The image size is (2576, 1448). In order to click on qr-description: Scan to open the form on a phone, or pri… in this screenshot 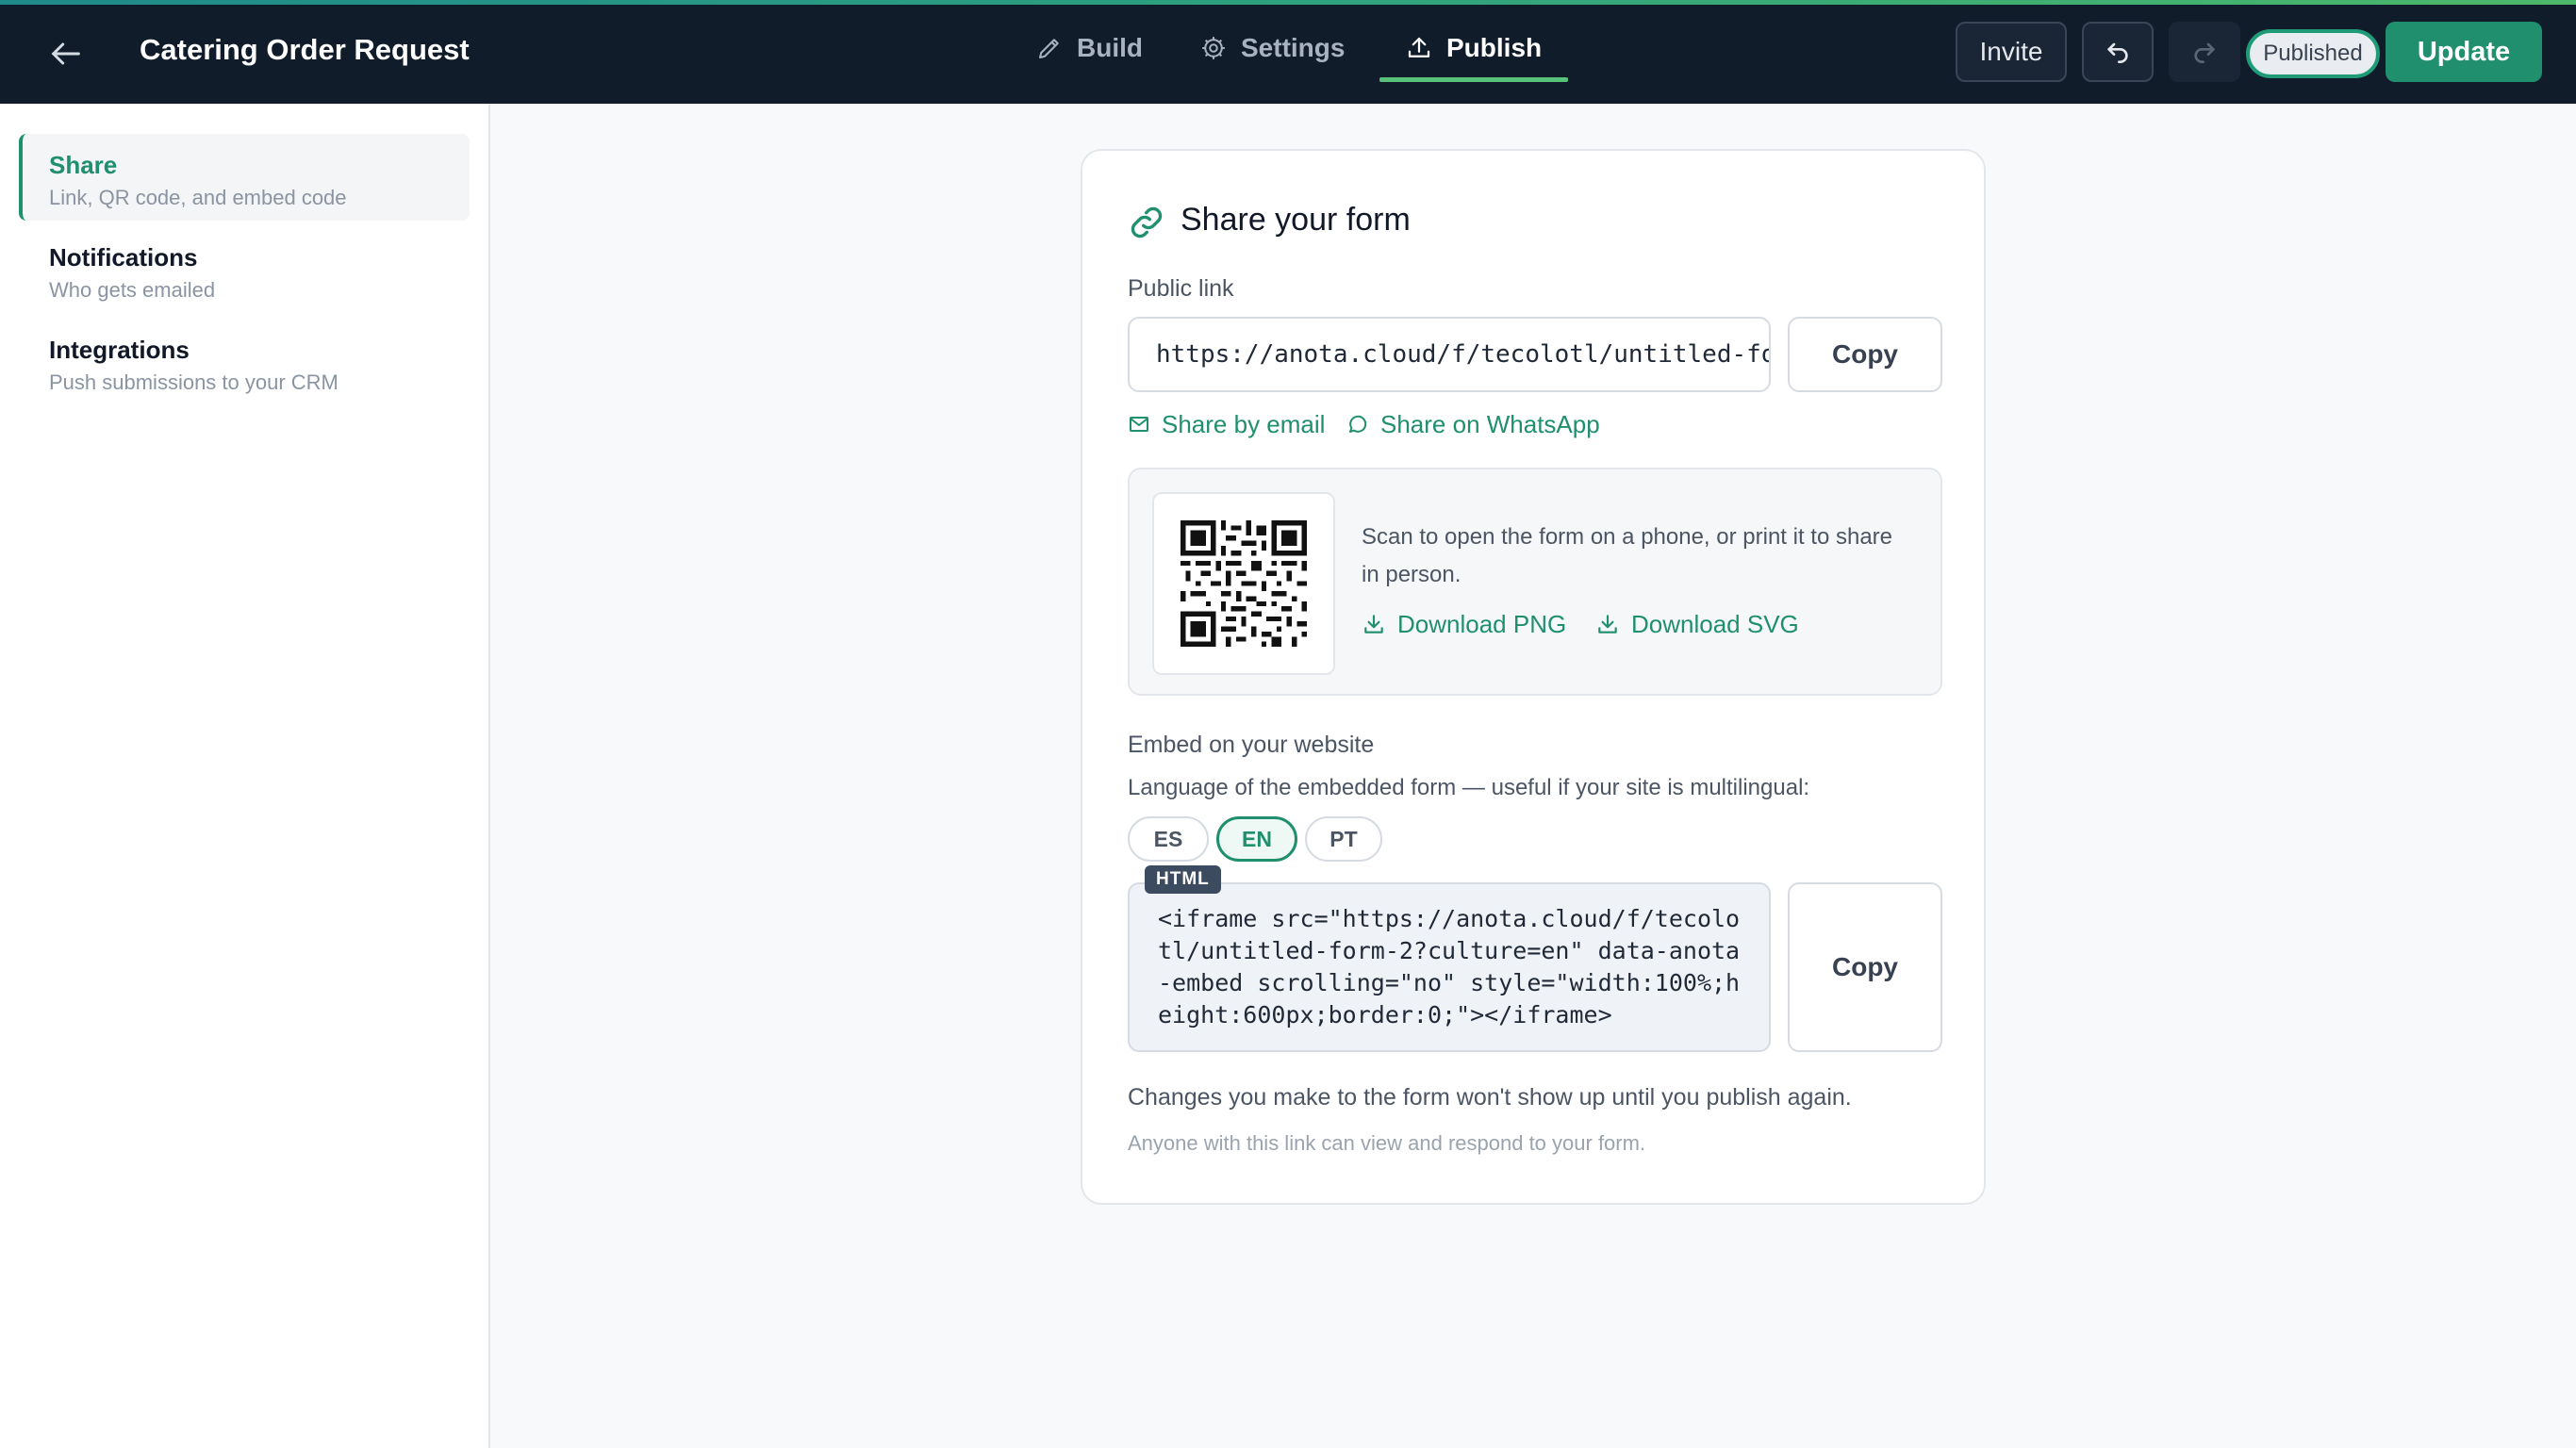, I will do `click(1627, 555)`.